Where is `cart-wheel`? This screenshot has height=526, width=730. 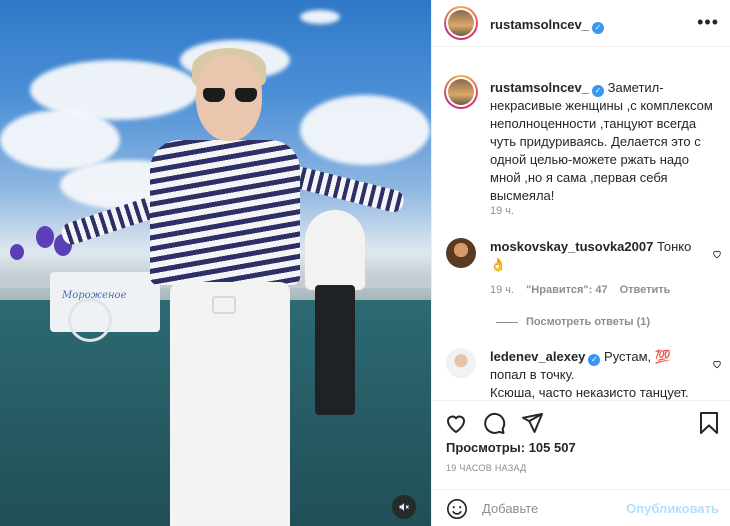
cart-wheel is located at coordinates (90, 320).